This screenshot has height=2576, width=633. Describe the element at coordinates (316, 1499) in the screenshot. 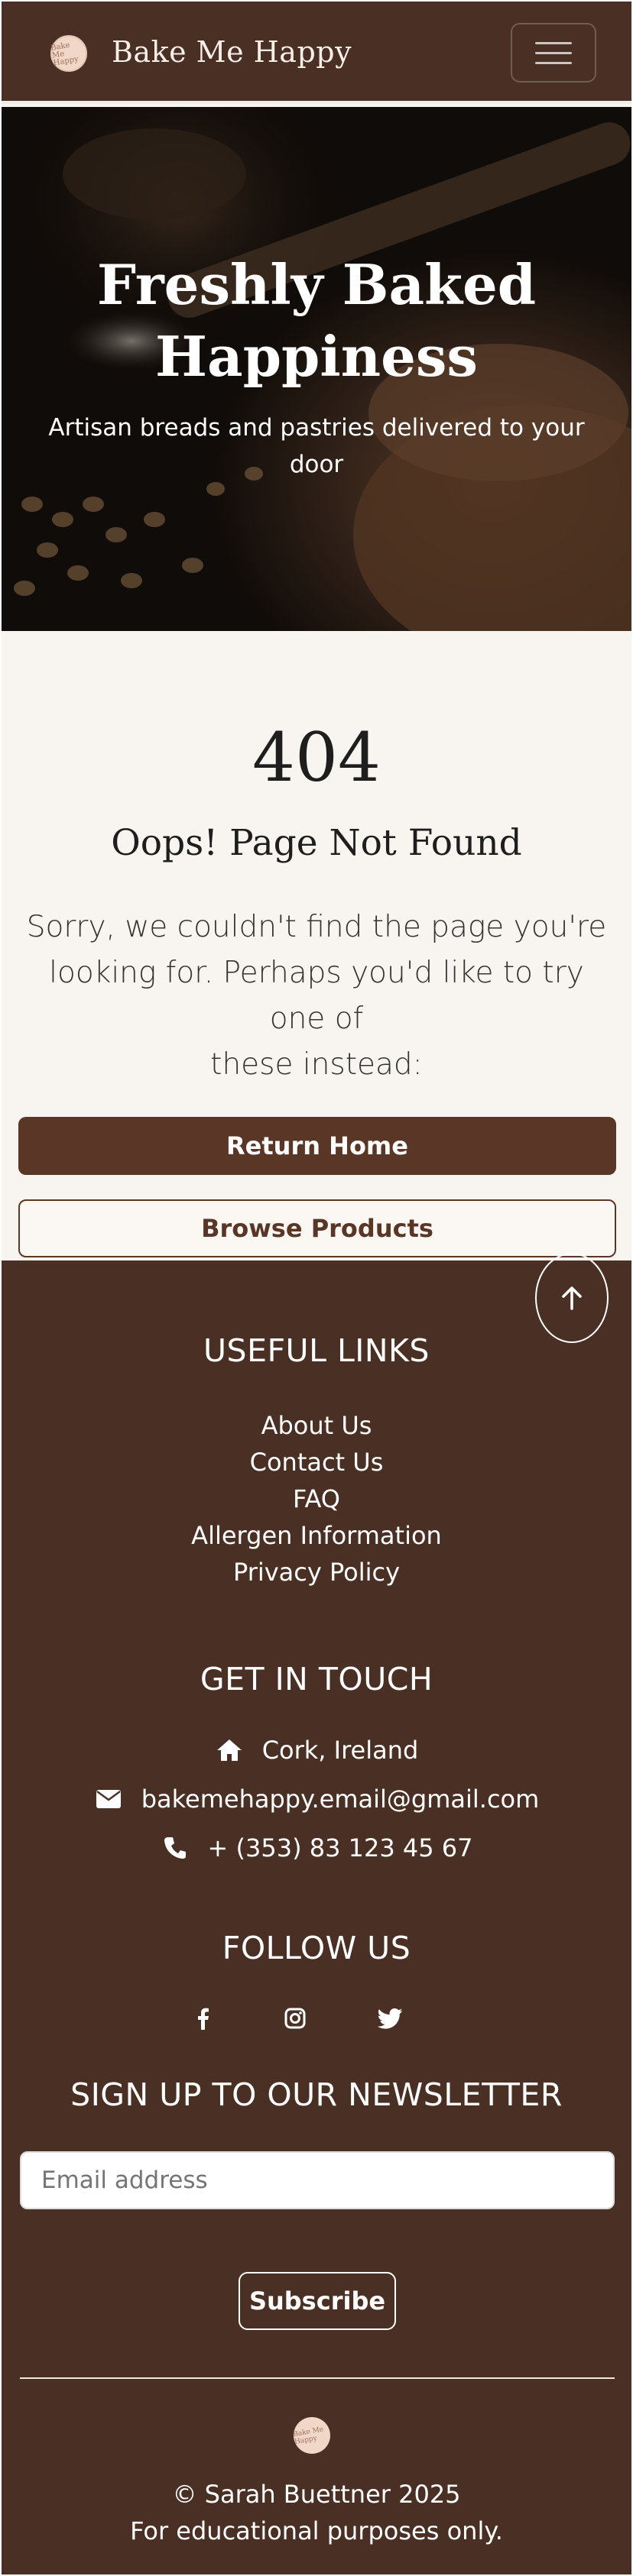

I see `footer-link-faq: FAQ` at that location.